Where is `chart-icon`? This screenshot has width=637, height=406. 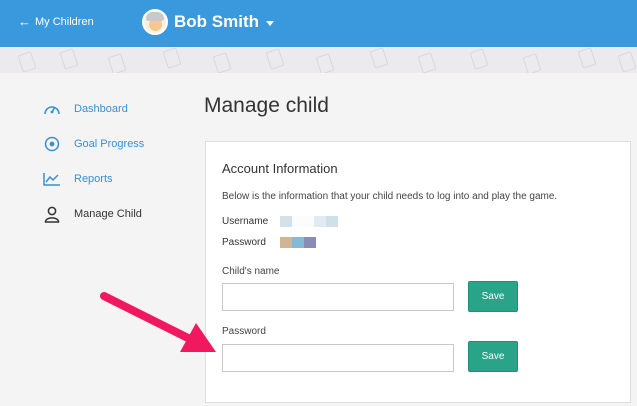 chart-icon is located at coordinates (52, 179).